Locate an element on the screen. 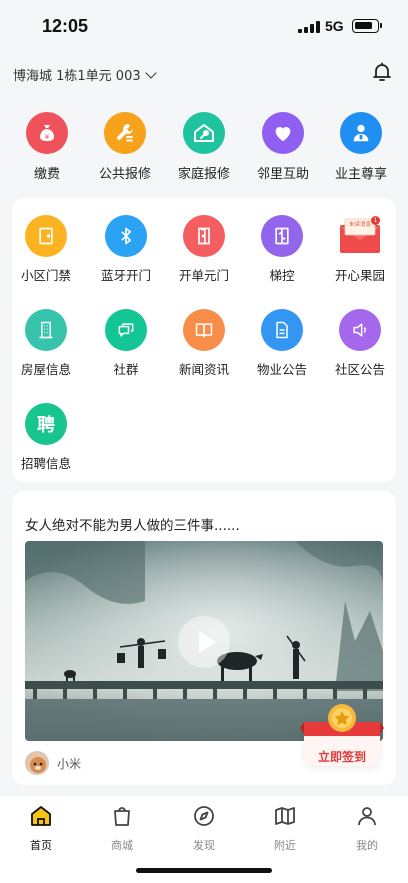 Image resolution: width=408 pixels, height=883 pixels. home-icon is located at coordinates (41, 816).